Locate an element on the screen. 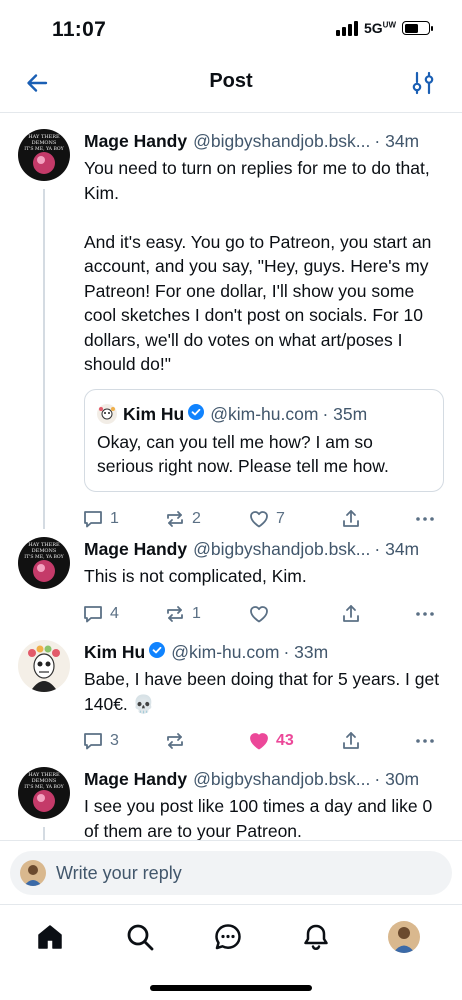  nav-home is located at coordinates (50, 937).